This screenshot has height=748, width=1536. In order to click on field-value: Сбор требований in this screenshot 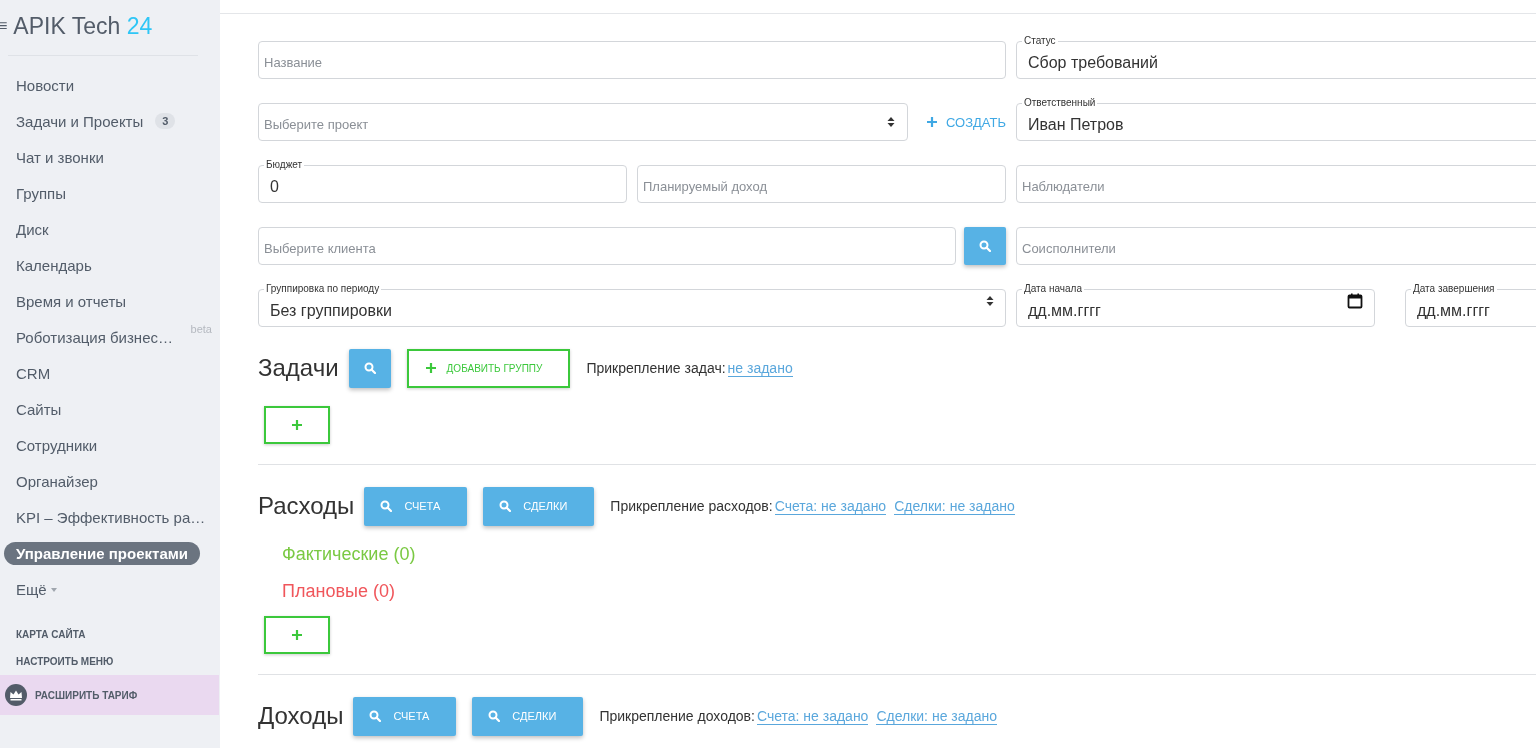, I will do `click(1093, 63)`.